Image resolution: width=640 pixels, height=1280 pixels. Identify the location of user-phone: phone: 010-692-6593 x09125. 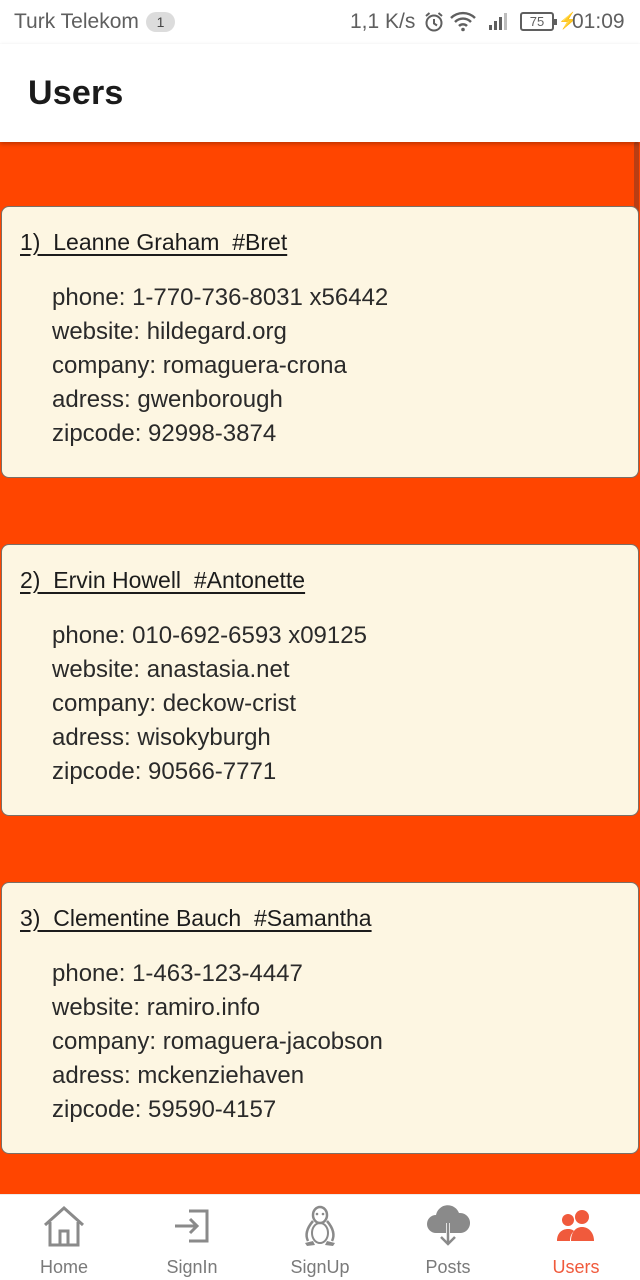
(209, 635).